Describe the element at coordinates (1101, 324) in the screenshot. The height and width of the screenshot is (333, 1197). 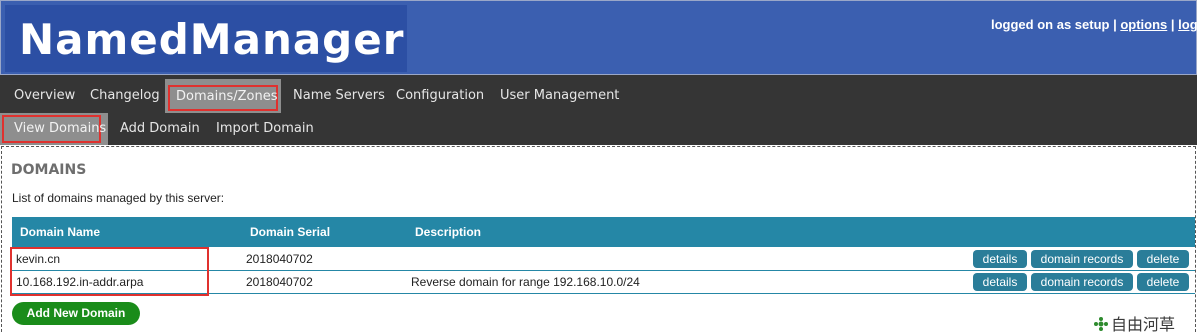
I see `flower-icon` at that location.